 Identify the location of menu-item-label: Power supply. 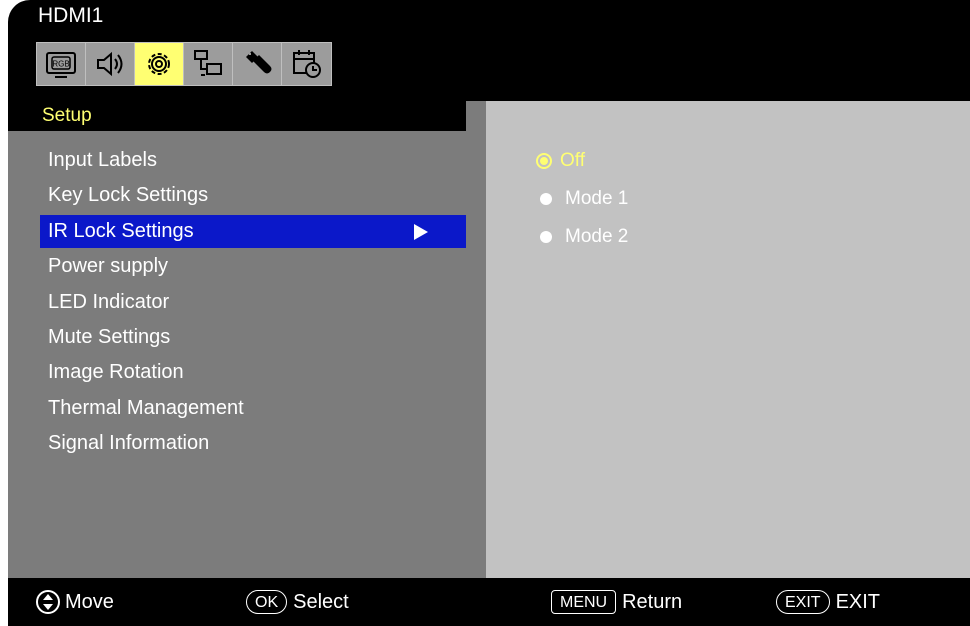
(108, 266).